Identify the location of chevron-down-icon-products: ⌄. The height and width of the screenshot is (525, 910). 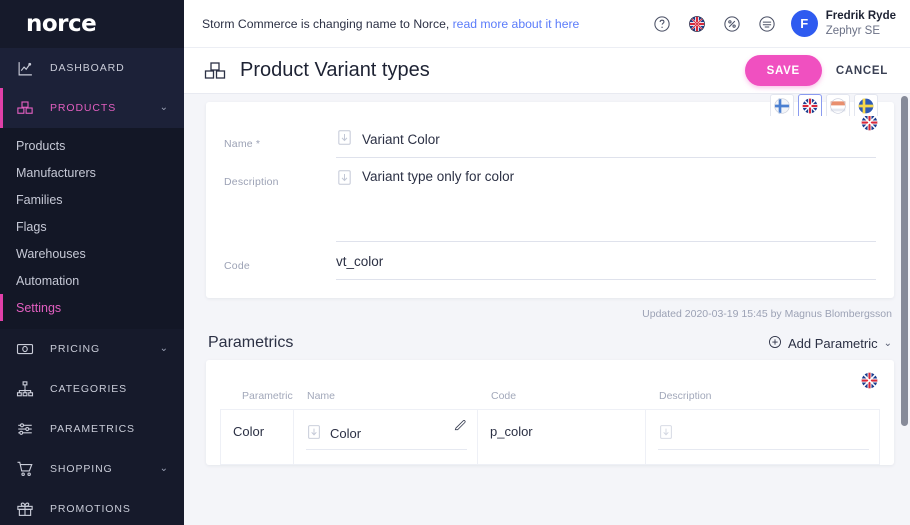
(163, 107).